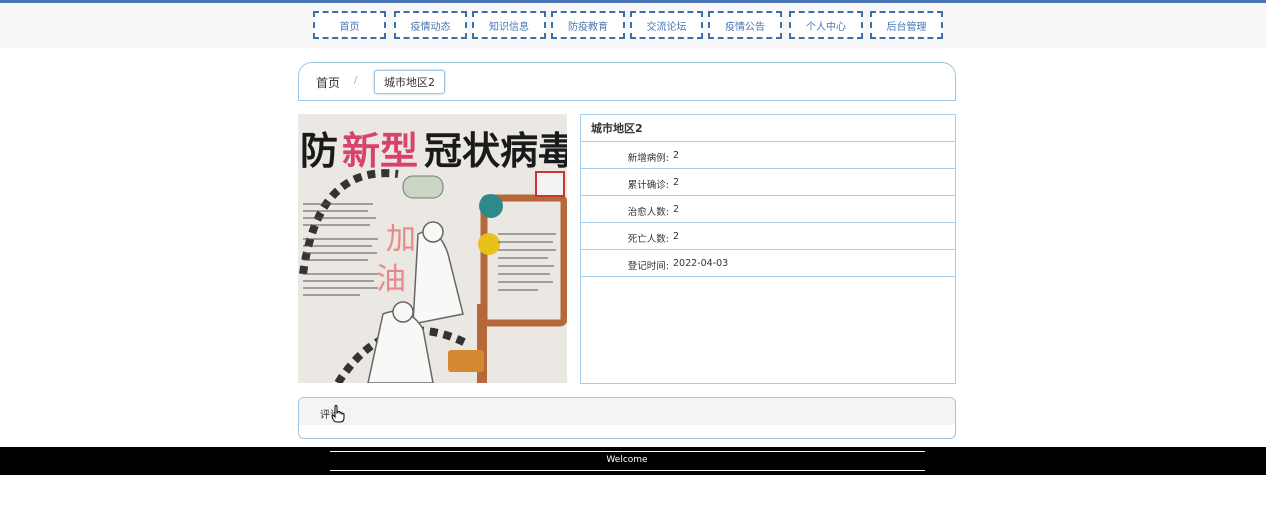 This screenshot has width=1266, height=530. What do you see at coordinates (648, 158) in the screenshot?
I see `detail-label: 新增病例:` at bounding box center [648, 158].